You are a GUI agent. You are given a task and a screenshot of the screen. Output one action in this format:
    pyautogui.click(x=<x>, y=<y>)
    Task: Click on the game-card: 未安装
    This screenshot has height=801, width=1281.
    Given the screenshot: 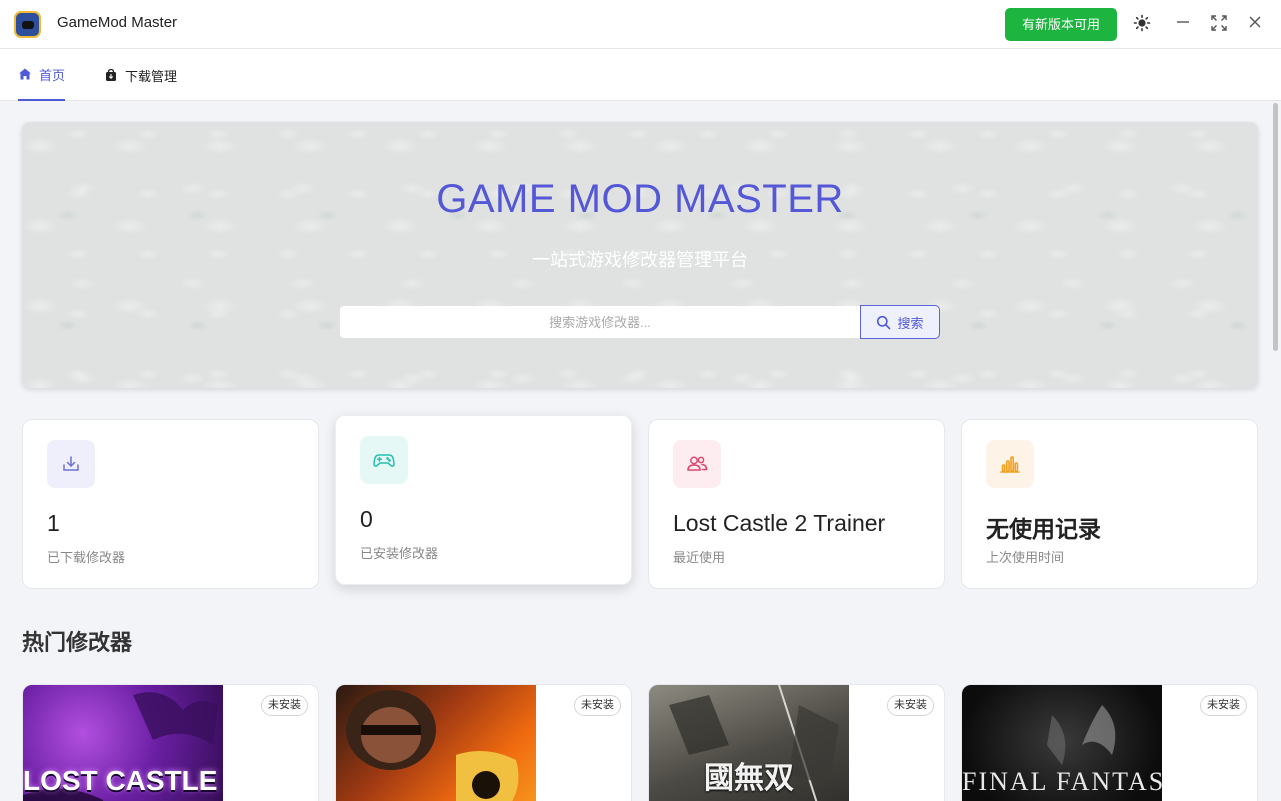 What is the action you would take?
    pyautogui.click(x=483, y=742)
    